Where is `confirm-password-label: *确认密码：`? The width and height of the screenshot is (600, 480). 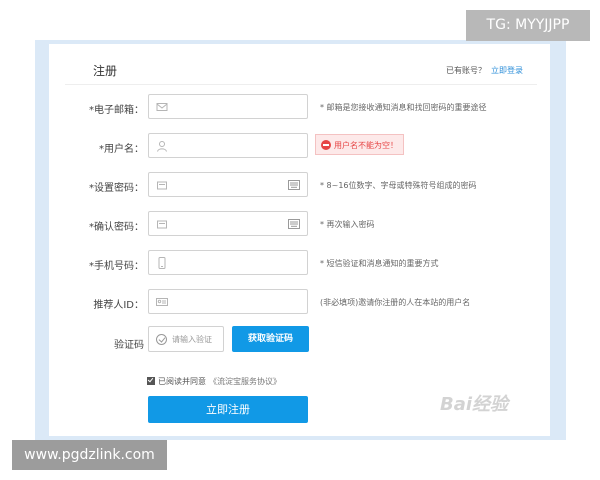
confirm-password-label: *确认密码： is located at coordinates (116, 227).